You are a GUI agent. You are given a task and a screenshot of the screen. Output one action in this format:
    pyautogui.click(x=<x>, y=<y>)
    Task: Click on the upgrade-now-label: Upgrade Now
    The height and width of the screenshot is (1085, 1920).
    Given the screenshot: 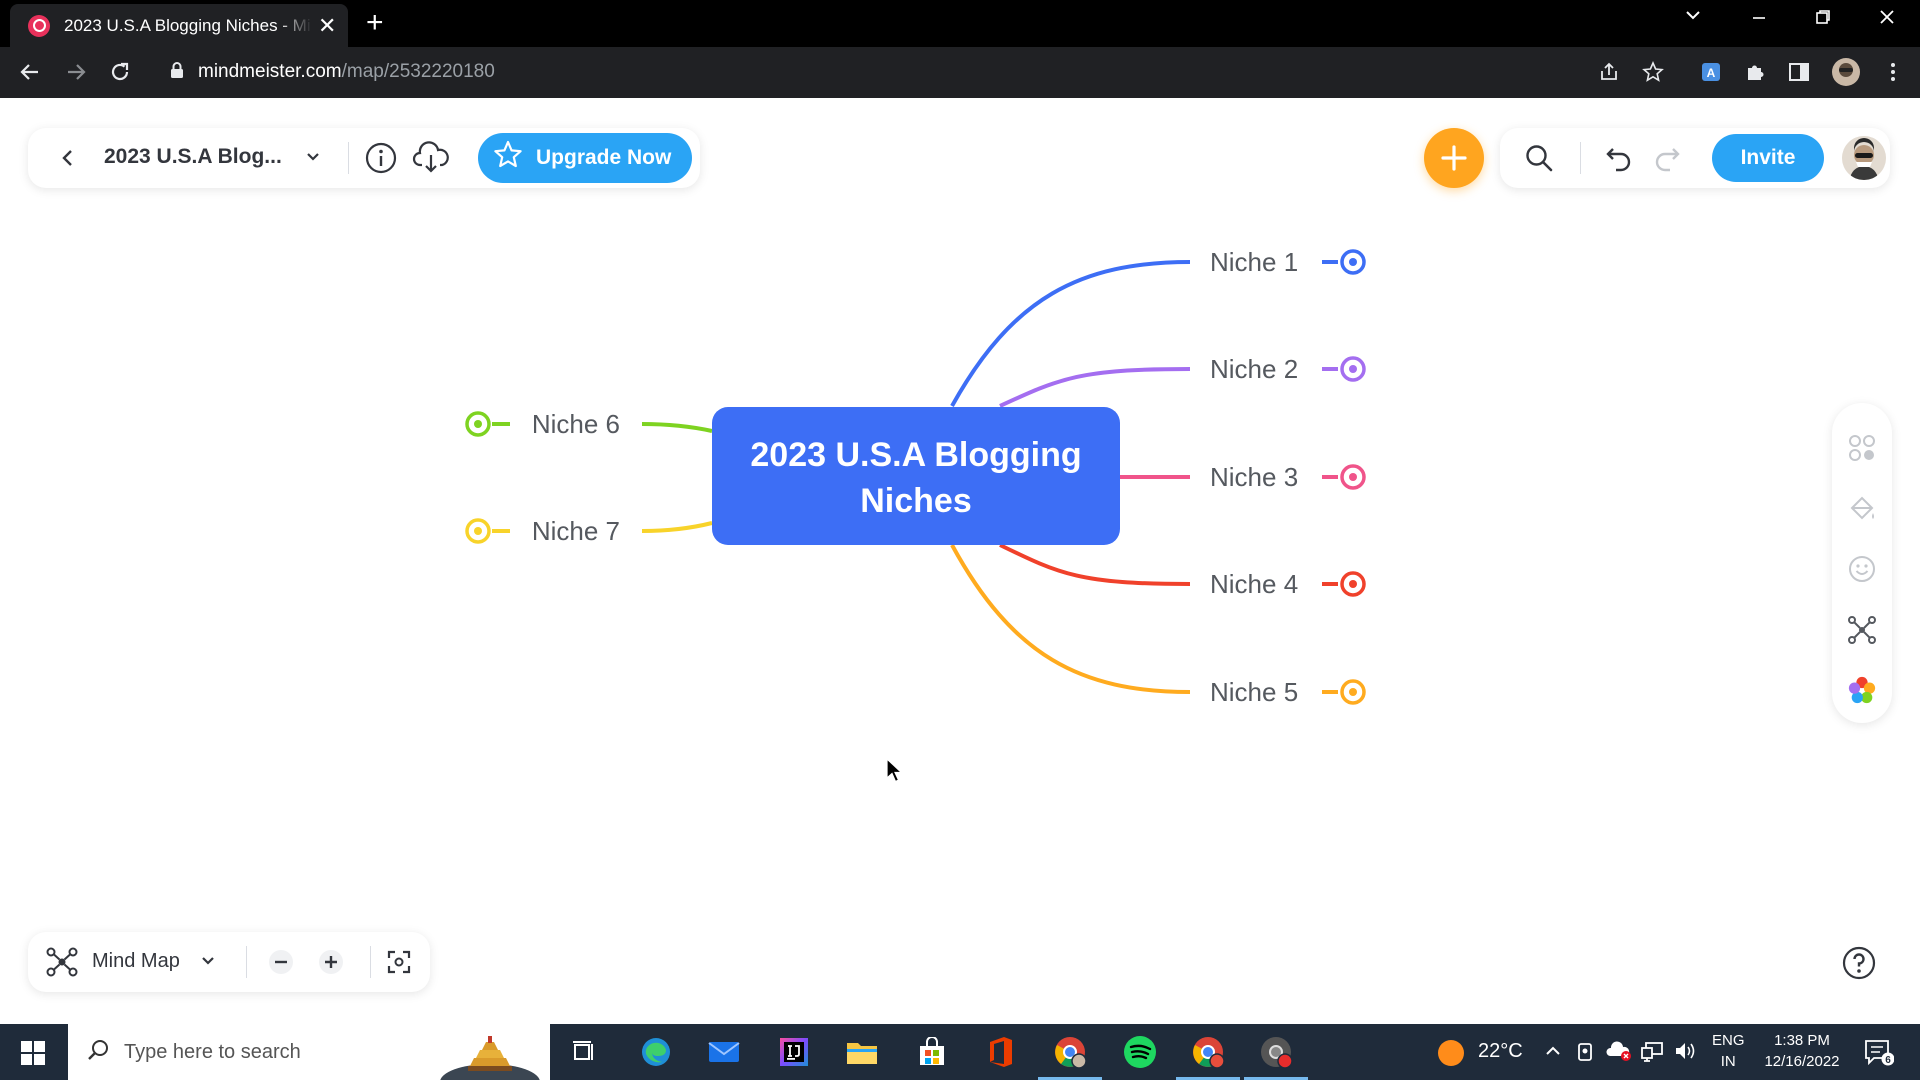 What is the action you would take?
    pyautogui.click(x=604, y=157)
    